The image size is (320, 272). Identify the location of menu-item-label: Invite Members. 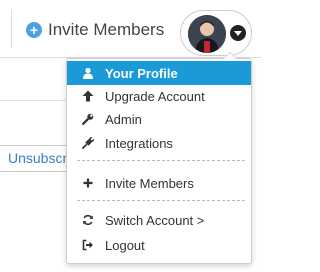
(149, 183).